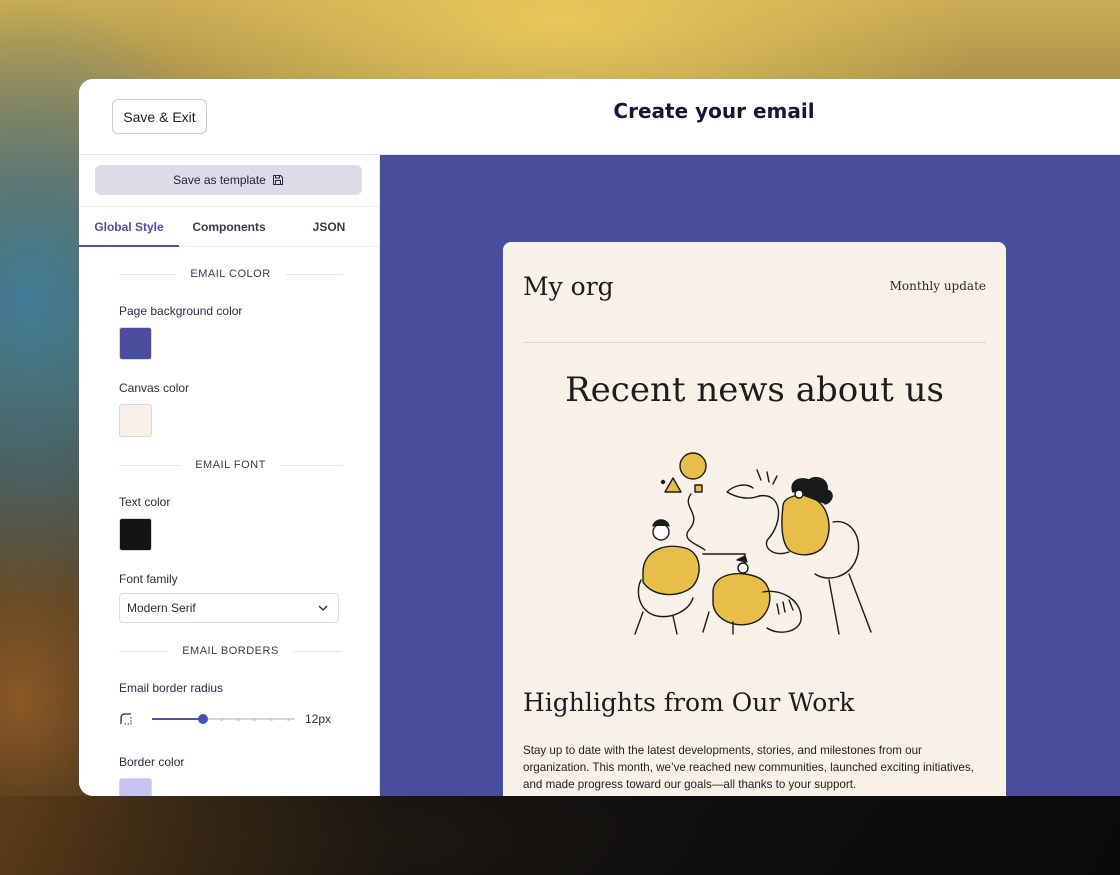 The width and height of the screenshot is (1120, 875). What do you see at coordinates (938, 286) in the screenshot?
I see `email-tagline: Monthly update` at bounding box center [938, 286].